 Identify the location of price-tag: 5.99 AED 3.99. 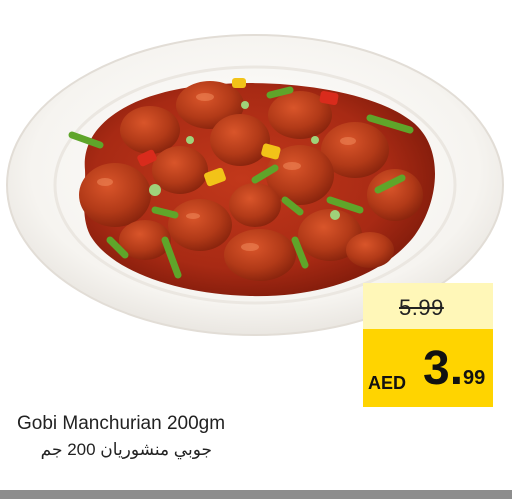
(428, 345).